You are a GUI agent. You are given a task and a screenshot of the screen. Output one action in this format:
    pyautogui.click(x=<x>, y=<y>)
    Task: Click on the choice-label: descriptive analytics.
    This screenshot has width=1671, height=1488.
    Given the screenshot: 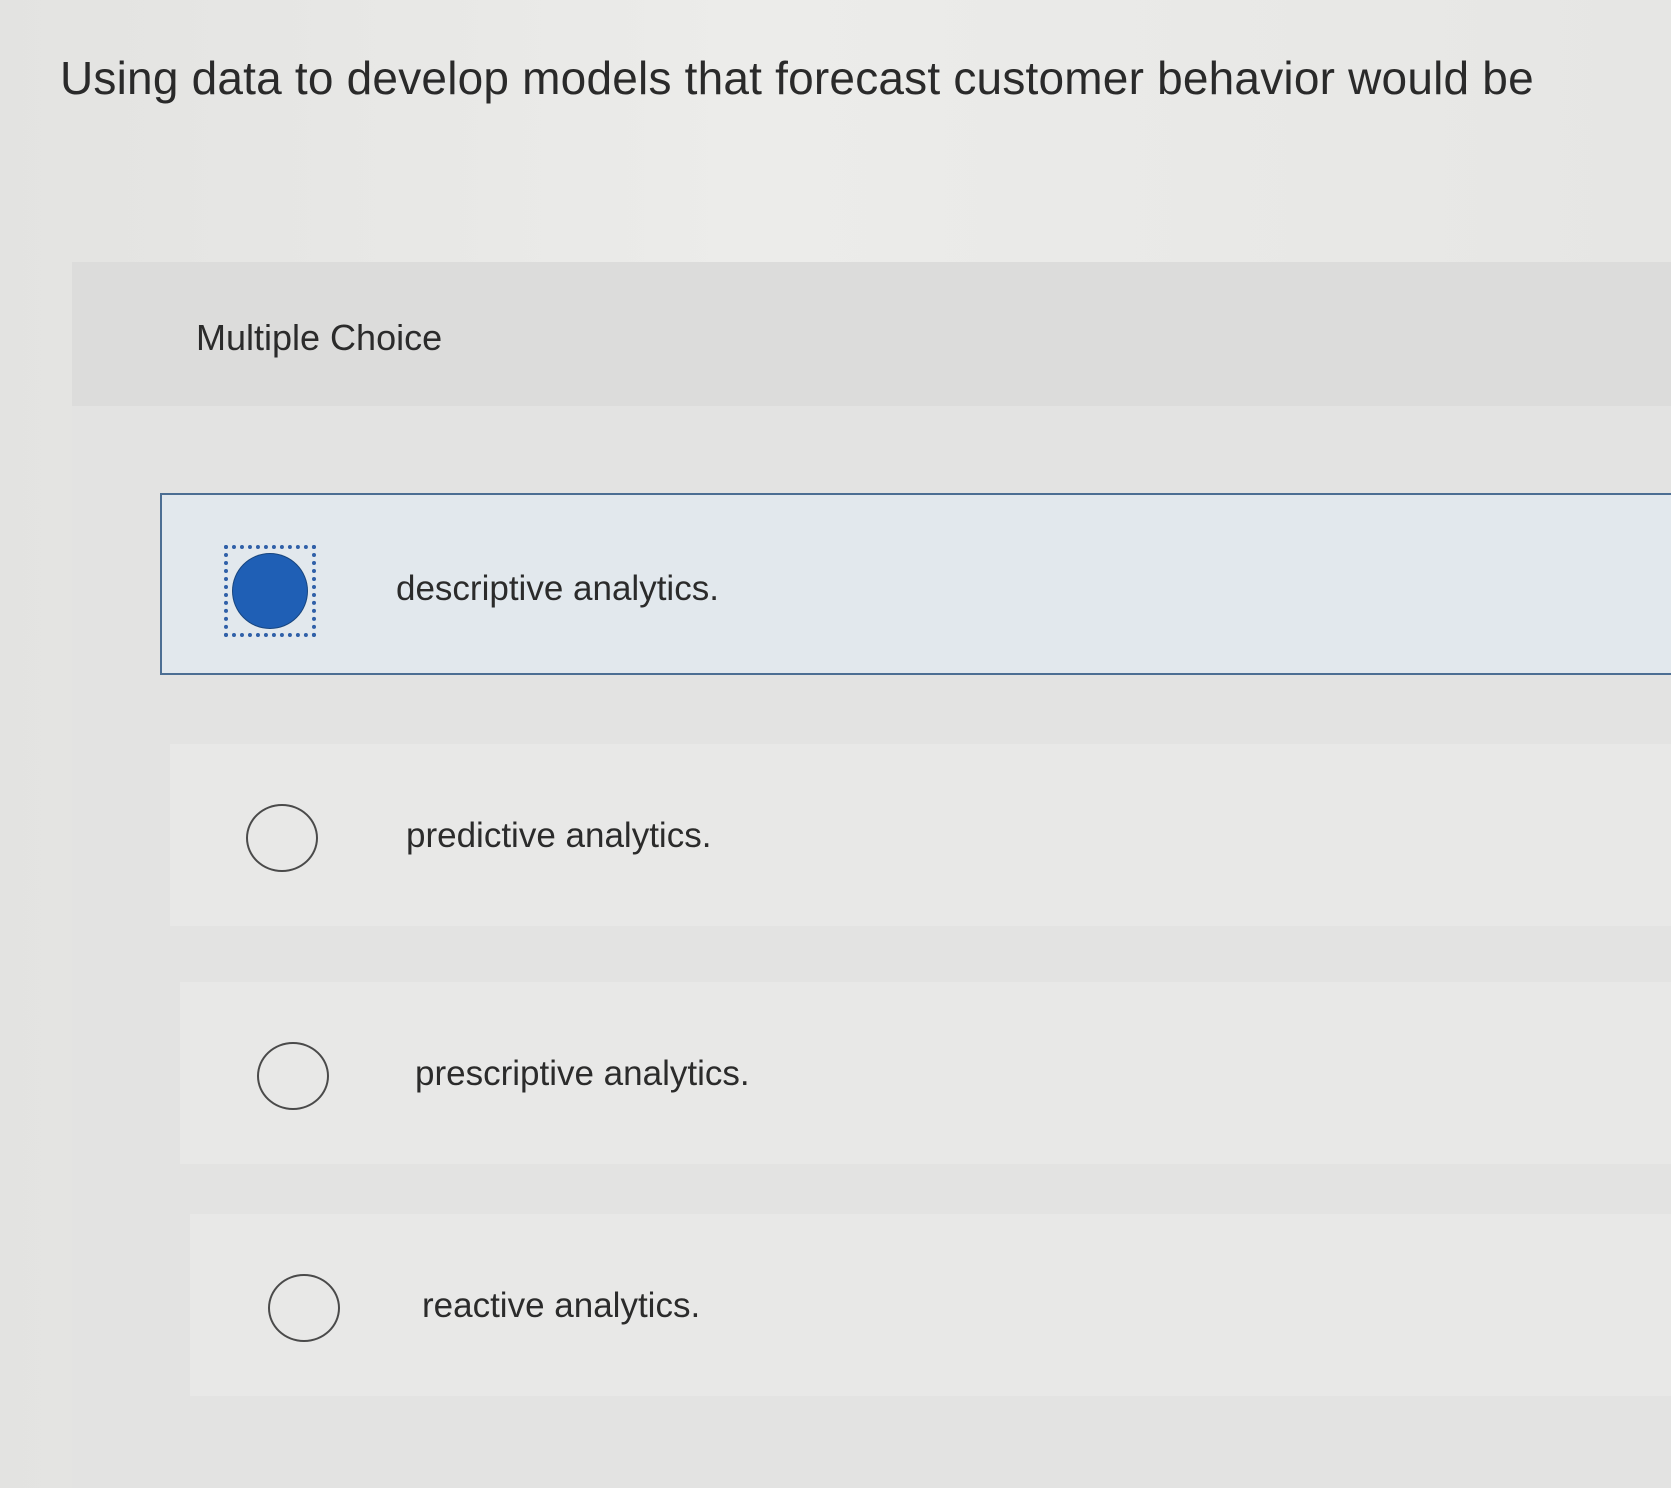 What is the action you would take?
    pyautogui.click(x=557, y=588)
    